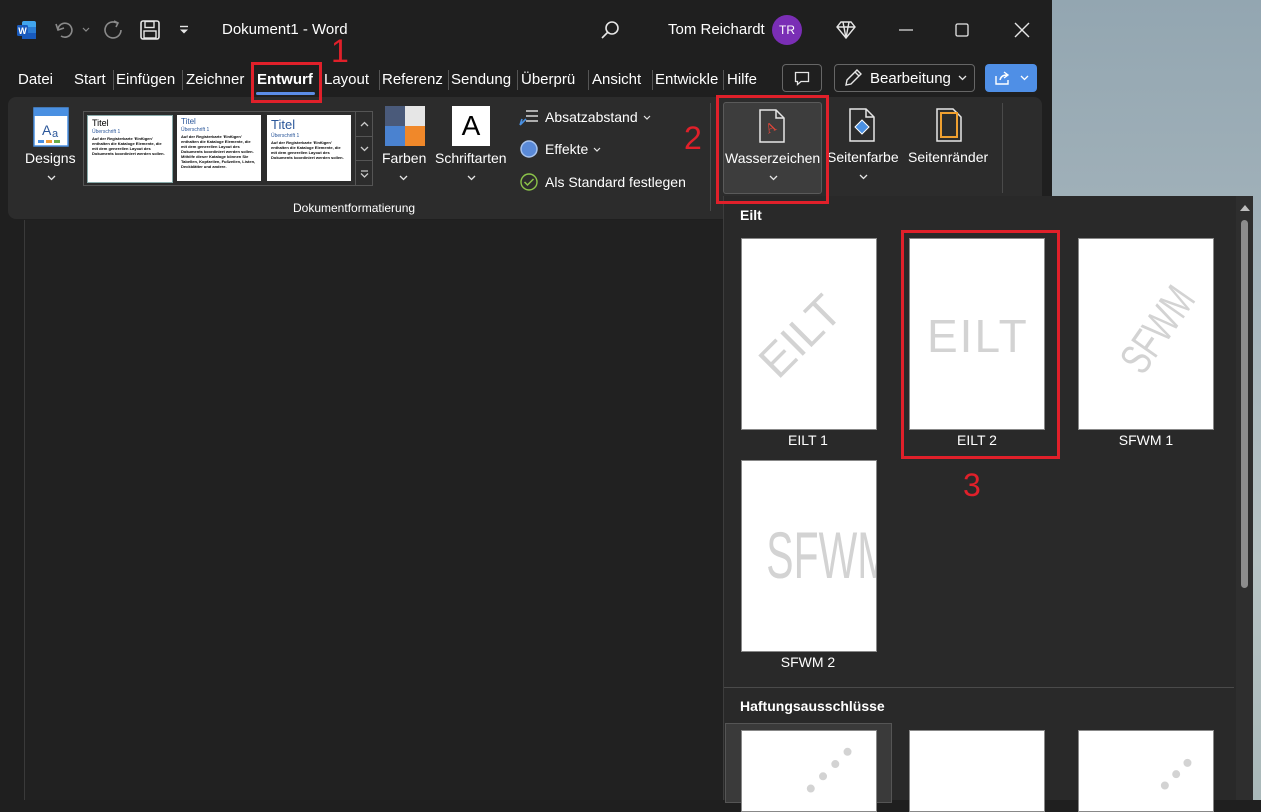 The image size is (1261, 812). What do you see at coordinates (972, 485) in the screenshot?
I see `step-number-3: 3` at bounding box center [972, 485].